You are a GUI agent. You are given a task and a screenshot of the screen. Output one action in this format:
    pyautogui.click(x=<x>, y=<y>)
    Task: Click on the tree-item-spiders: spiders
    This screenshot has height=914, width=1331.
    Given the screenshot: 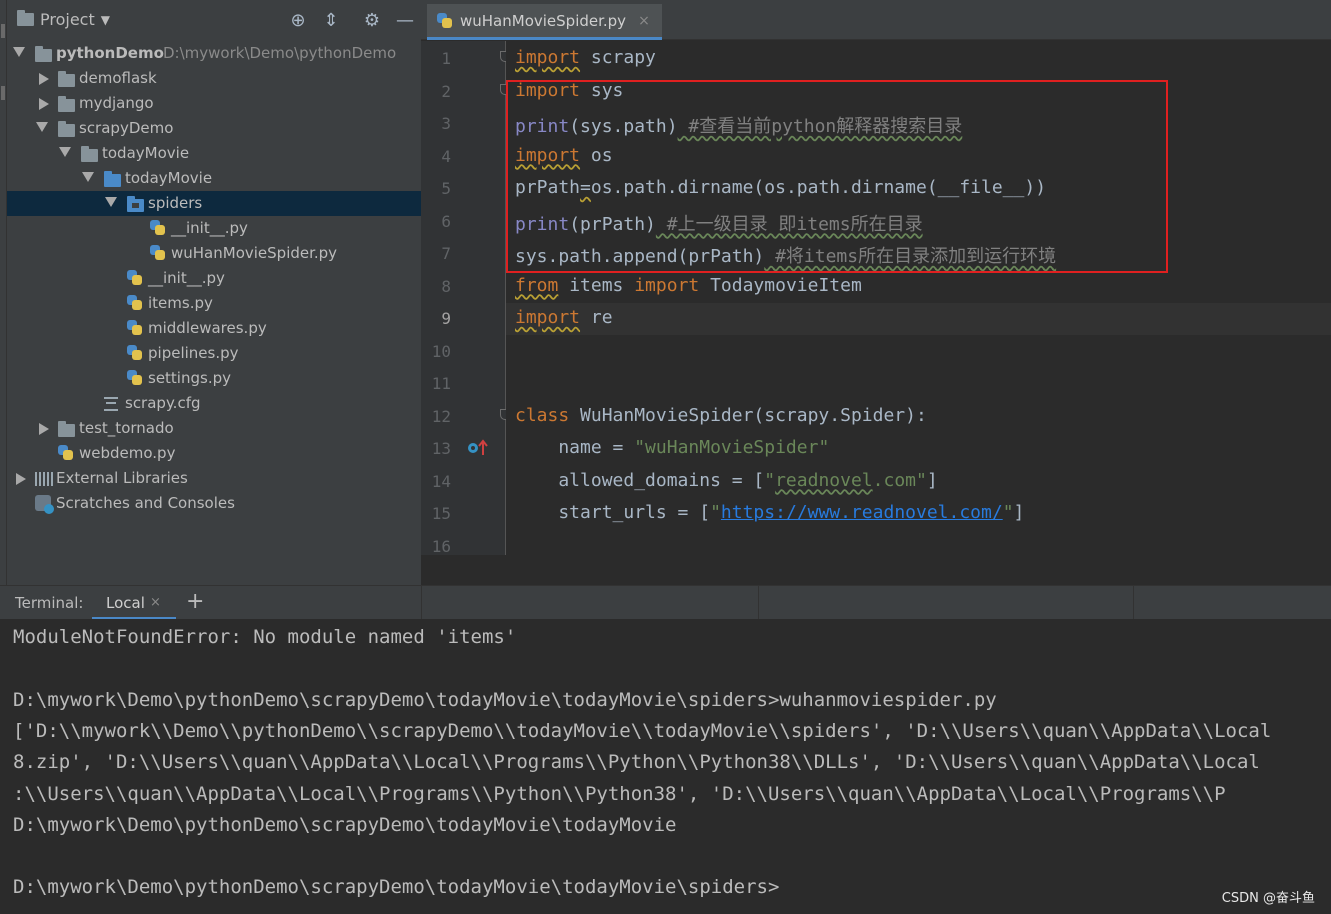 What is the action you would take?
    pyautogui.click(x=214, y=203)
    